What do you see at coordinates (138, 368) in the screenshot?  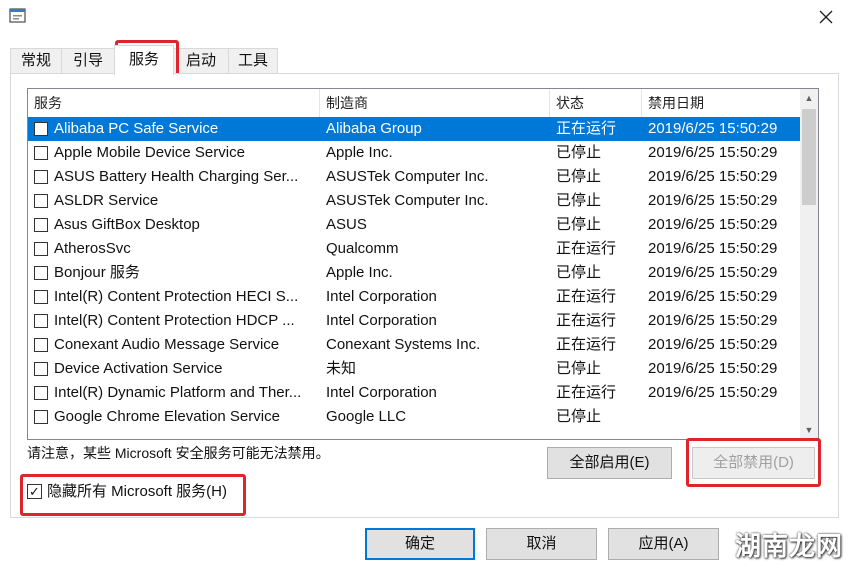 I see `service-name: Device Activation Service` at bounding box center [138, 368].